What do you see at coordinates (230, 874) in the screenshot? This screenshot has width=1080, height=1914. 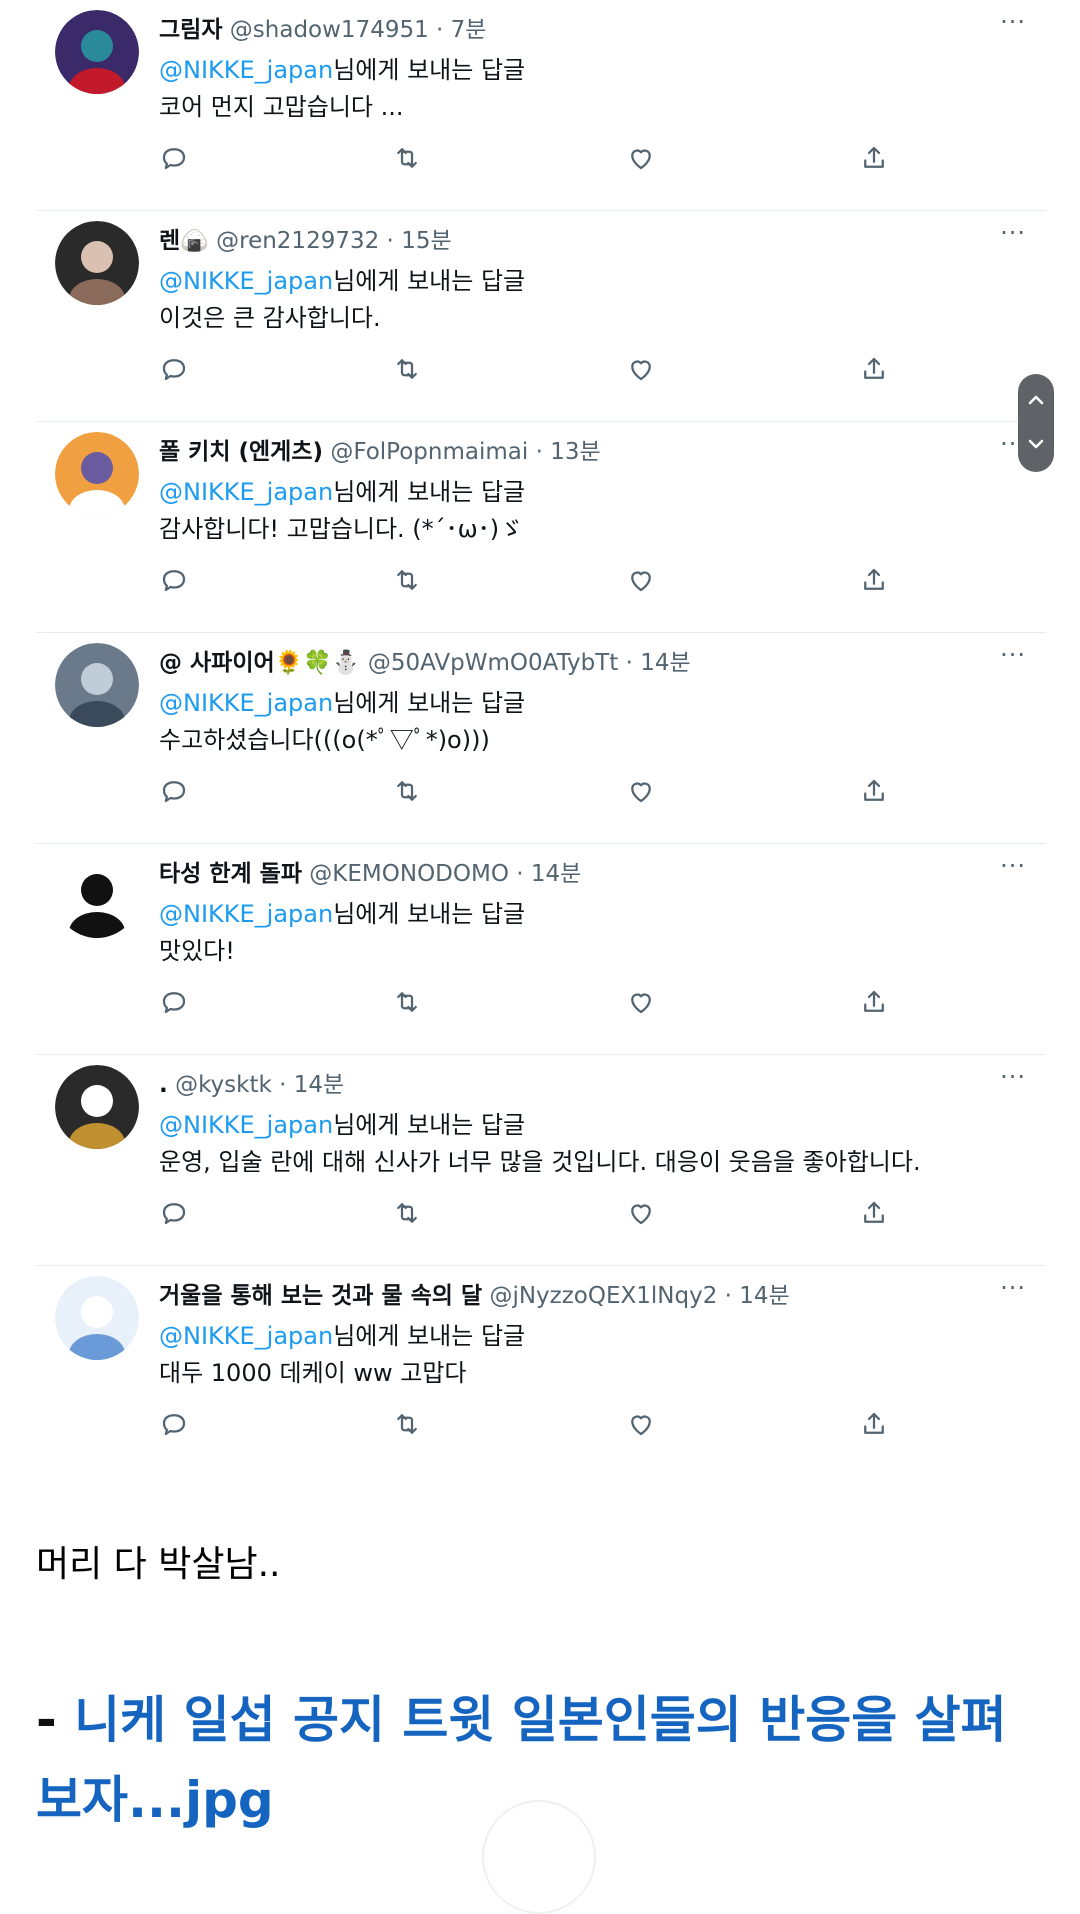 I see `display-name: 타성 한계 돌파` at bounding box center [230, 874].